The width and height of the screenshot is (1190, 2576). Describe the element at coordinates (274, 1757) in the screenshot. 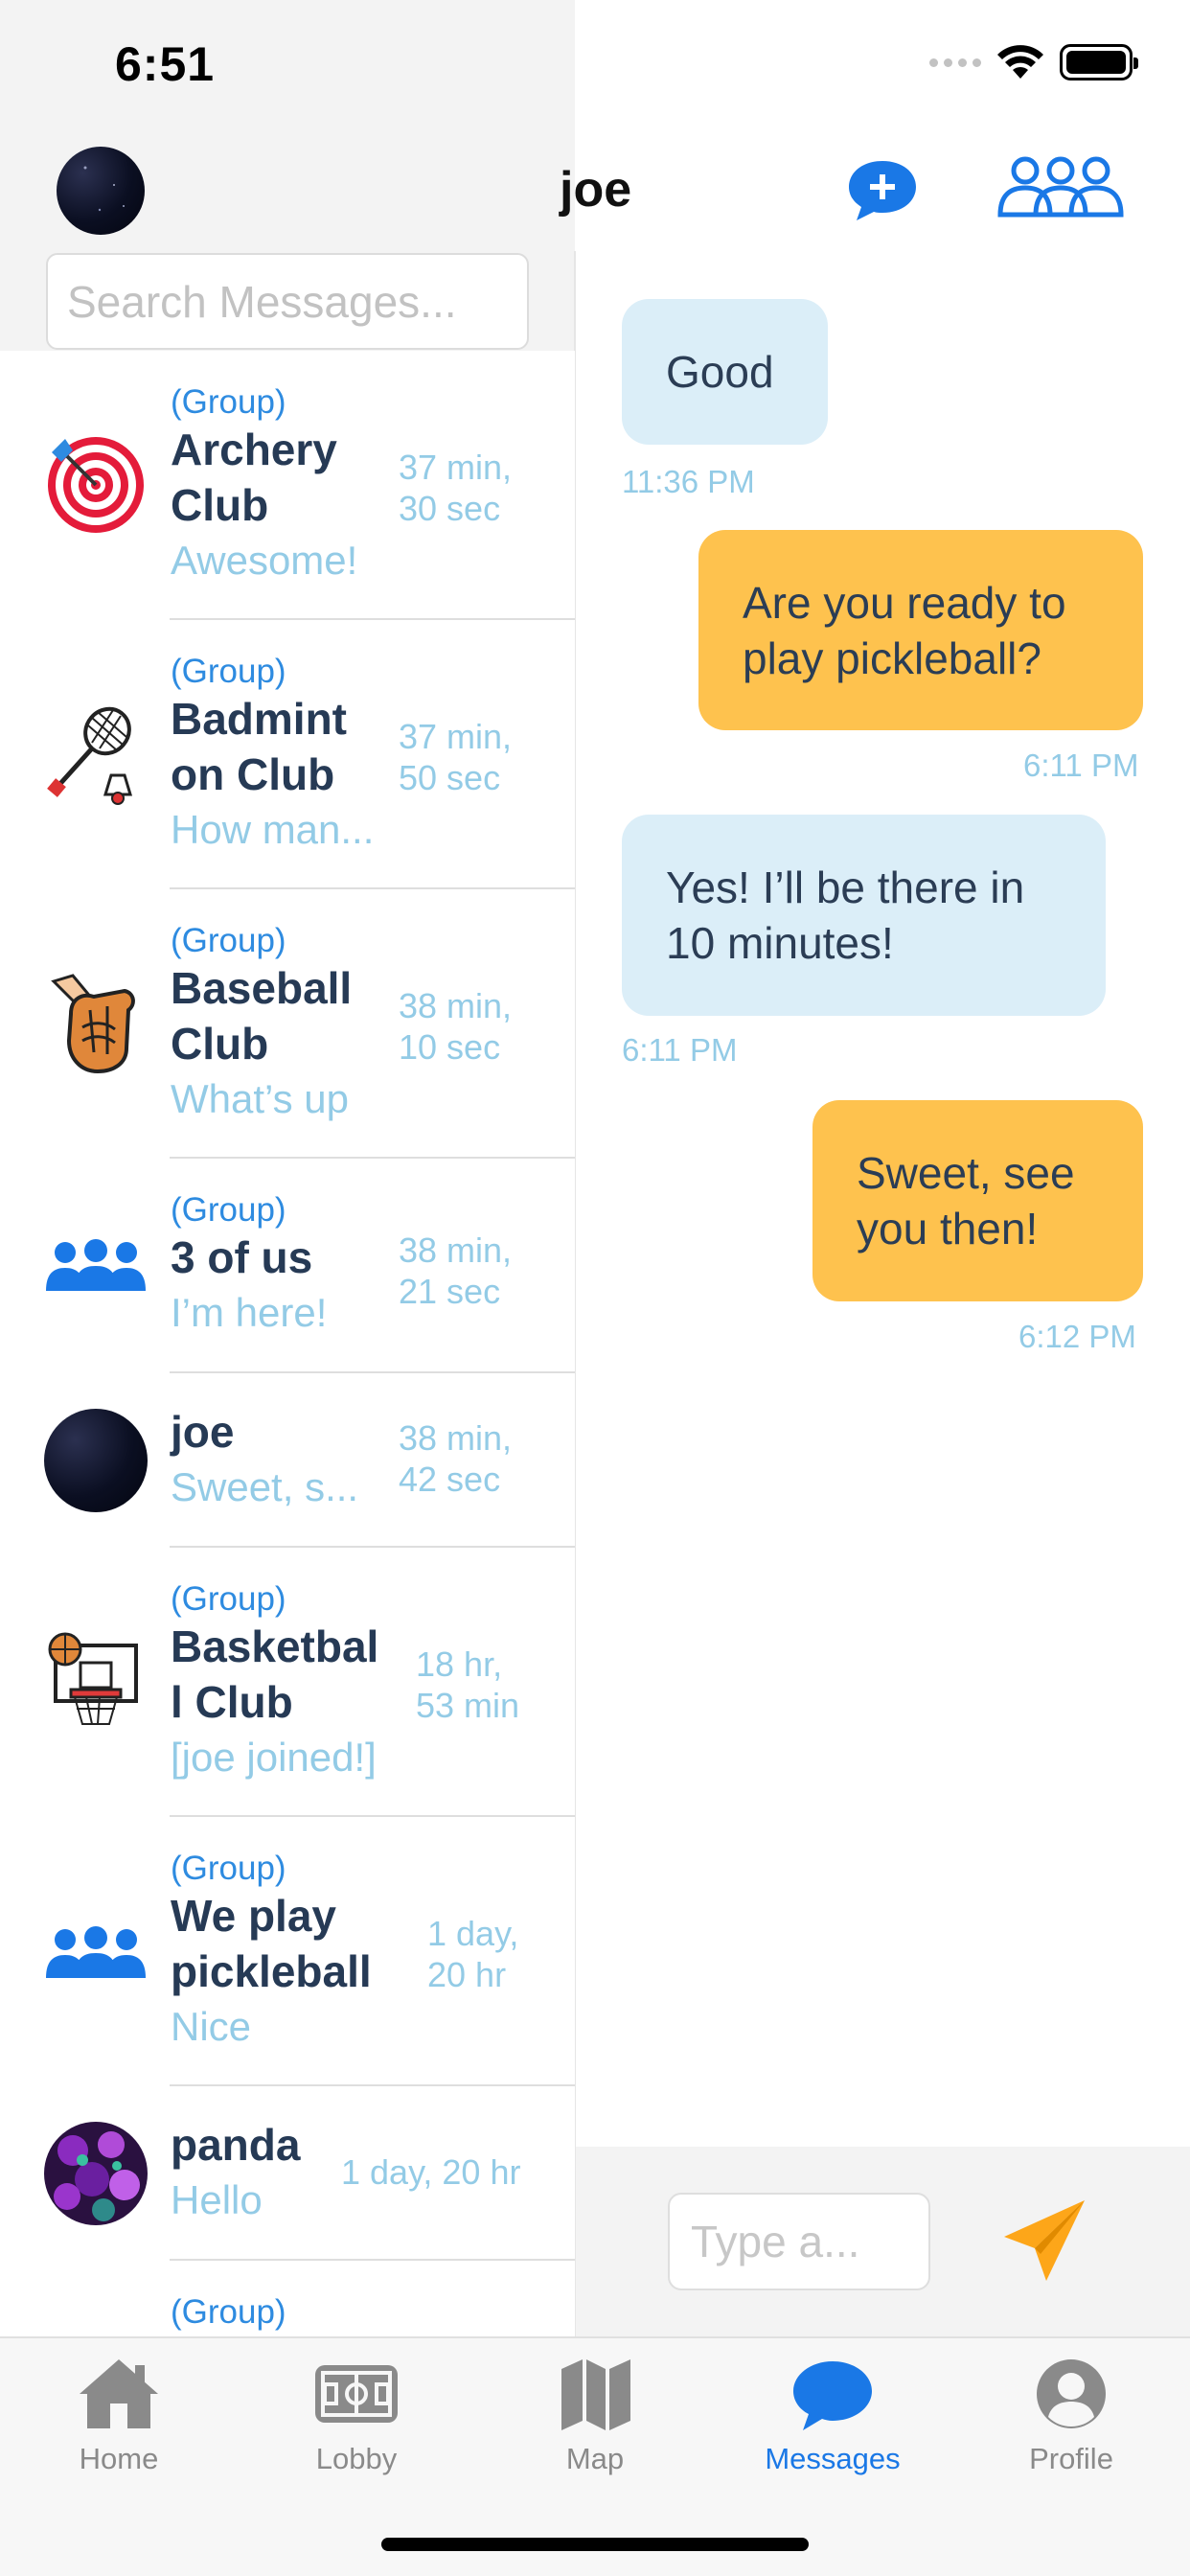

I see `message-preview: [joe joined!]` at that location.